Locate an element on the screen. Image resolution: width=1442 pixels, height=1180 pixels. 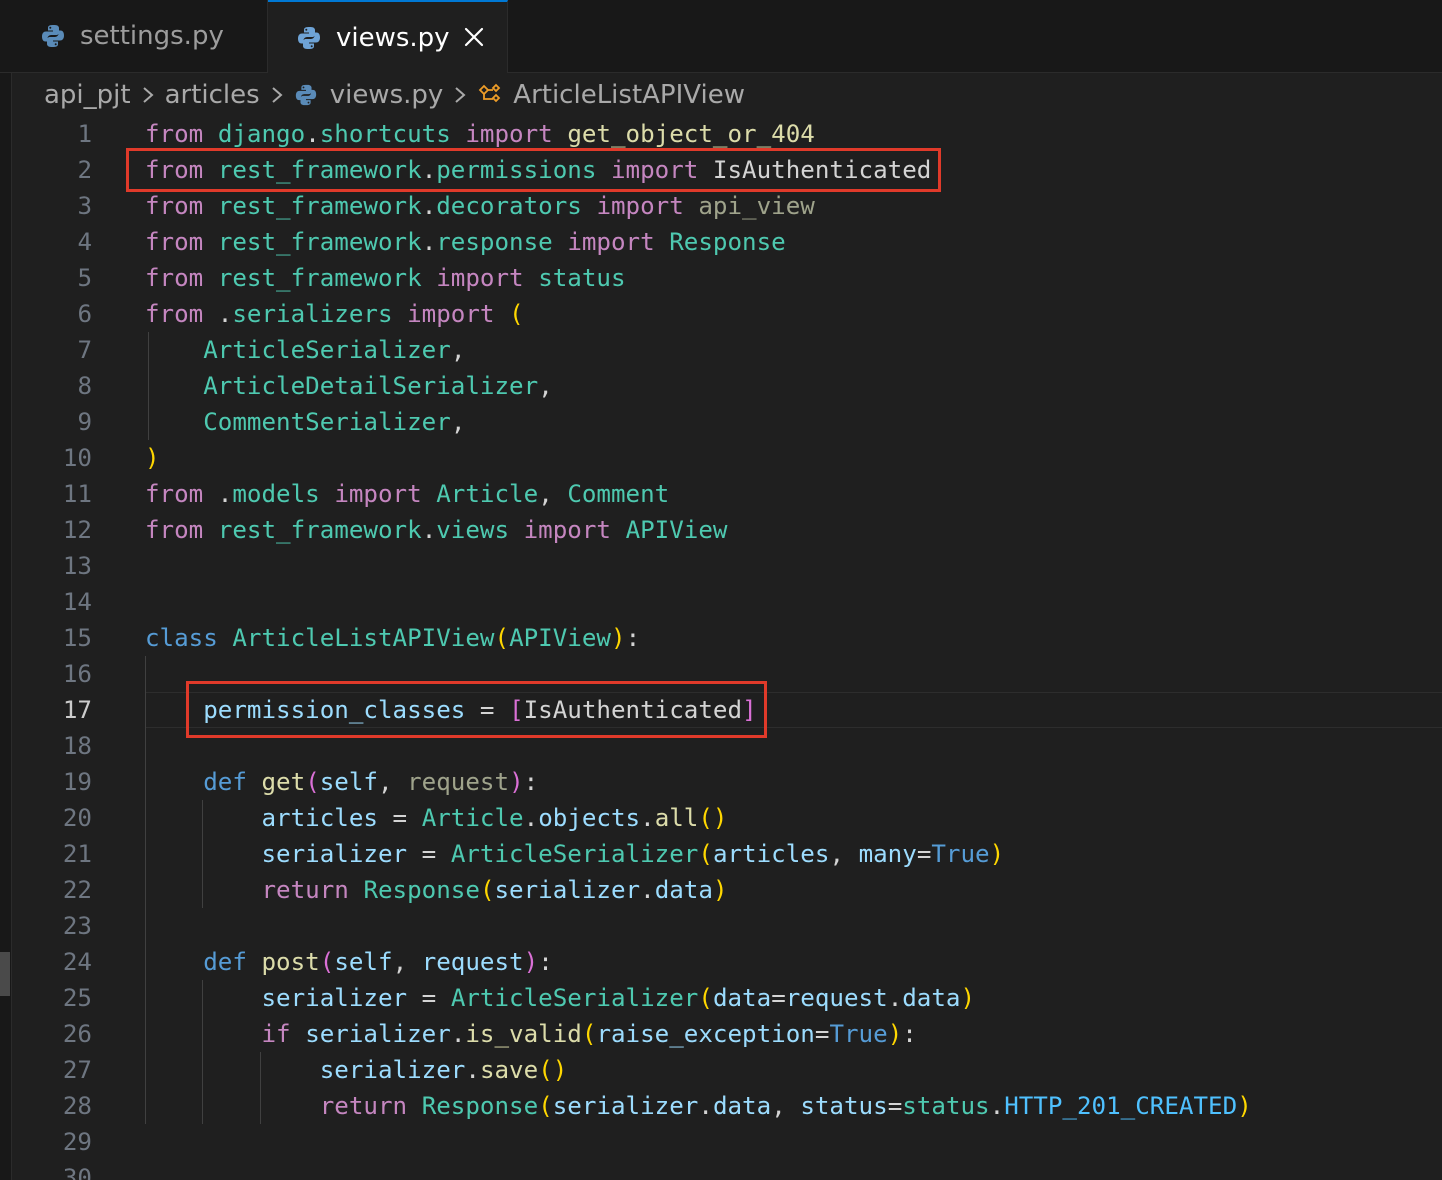
code-line: 11 from .models import Article, Comment is located at coordinates (727, 494).